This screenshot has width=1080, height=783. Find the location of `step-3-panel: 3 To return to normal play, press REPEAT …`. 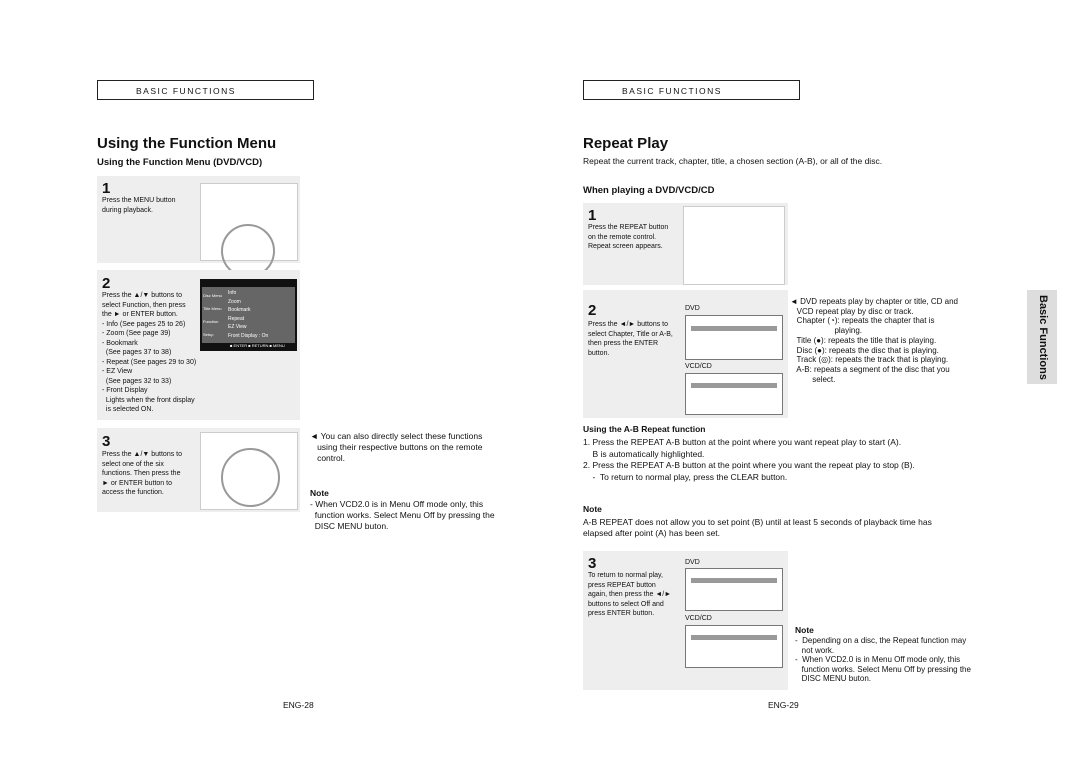

step-3-panel: 3 To return to normal play, press REPEAT … is located at coordinates (685, 620).